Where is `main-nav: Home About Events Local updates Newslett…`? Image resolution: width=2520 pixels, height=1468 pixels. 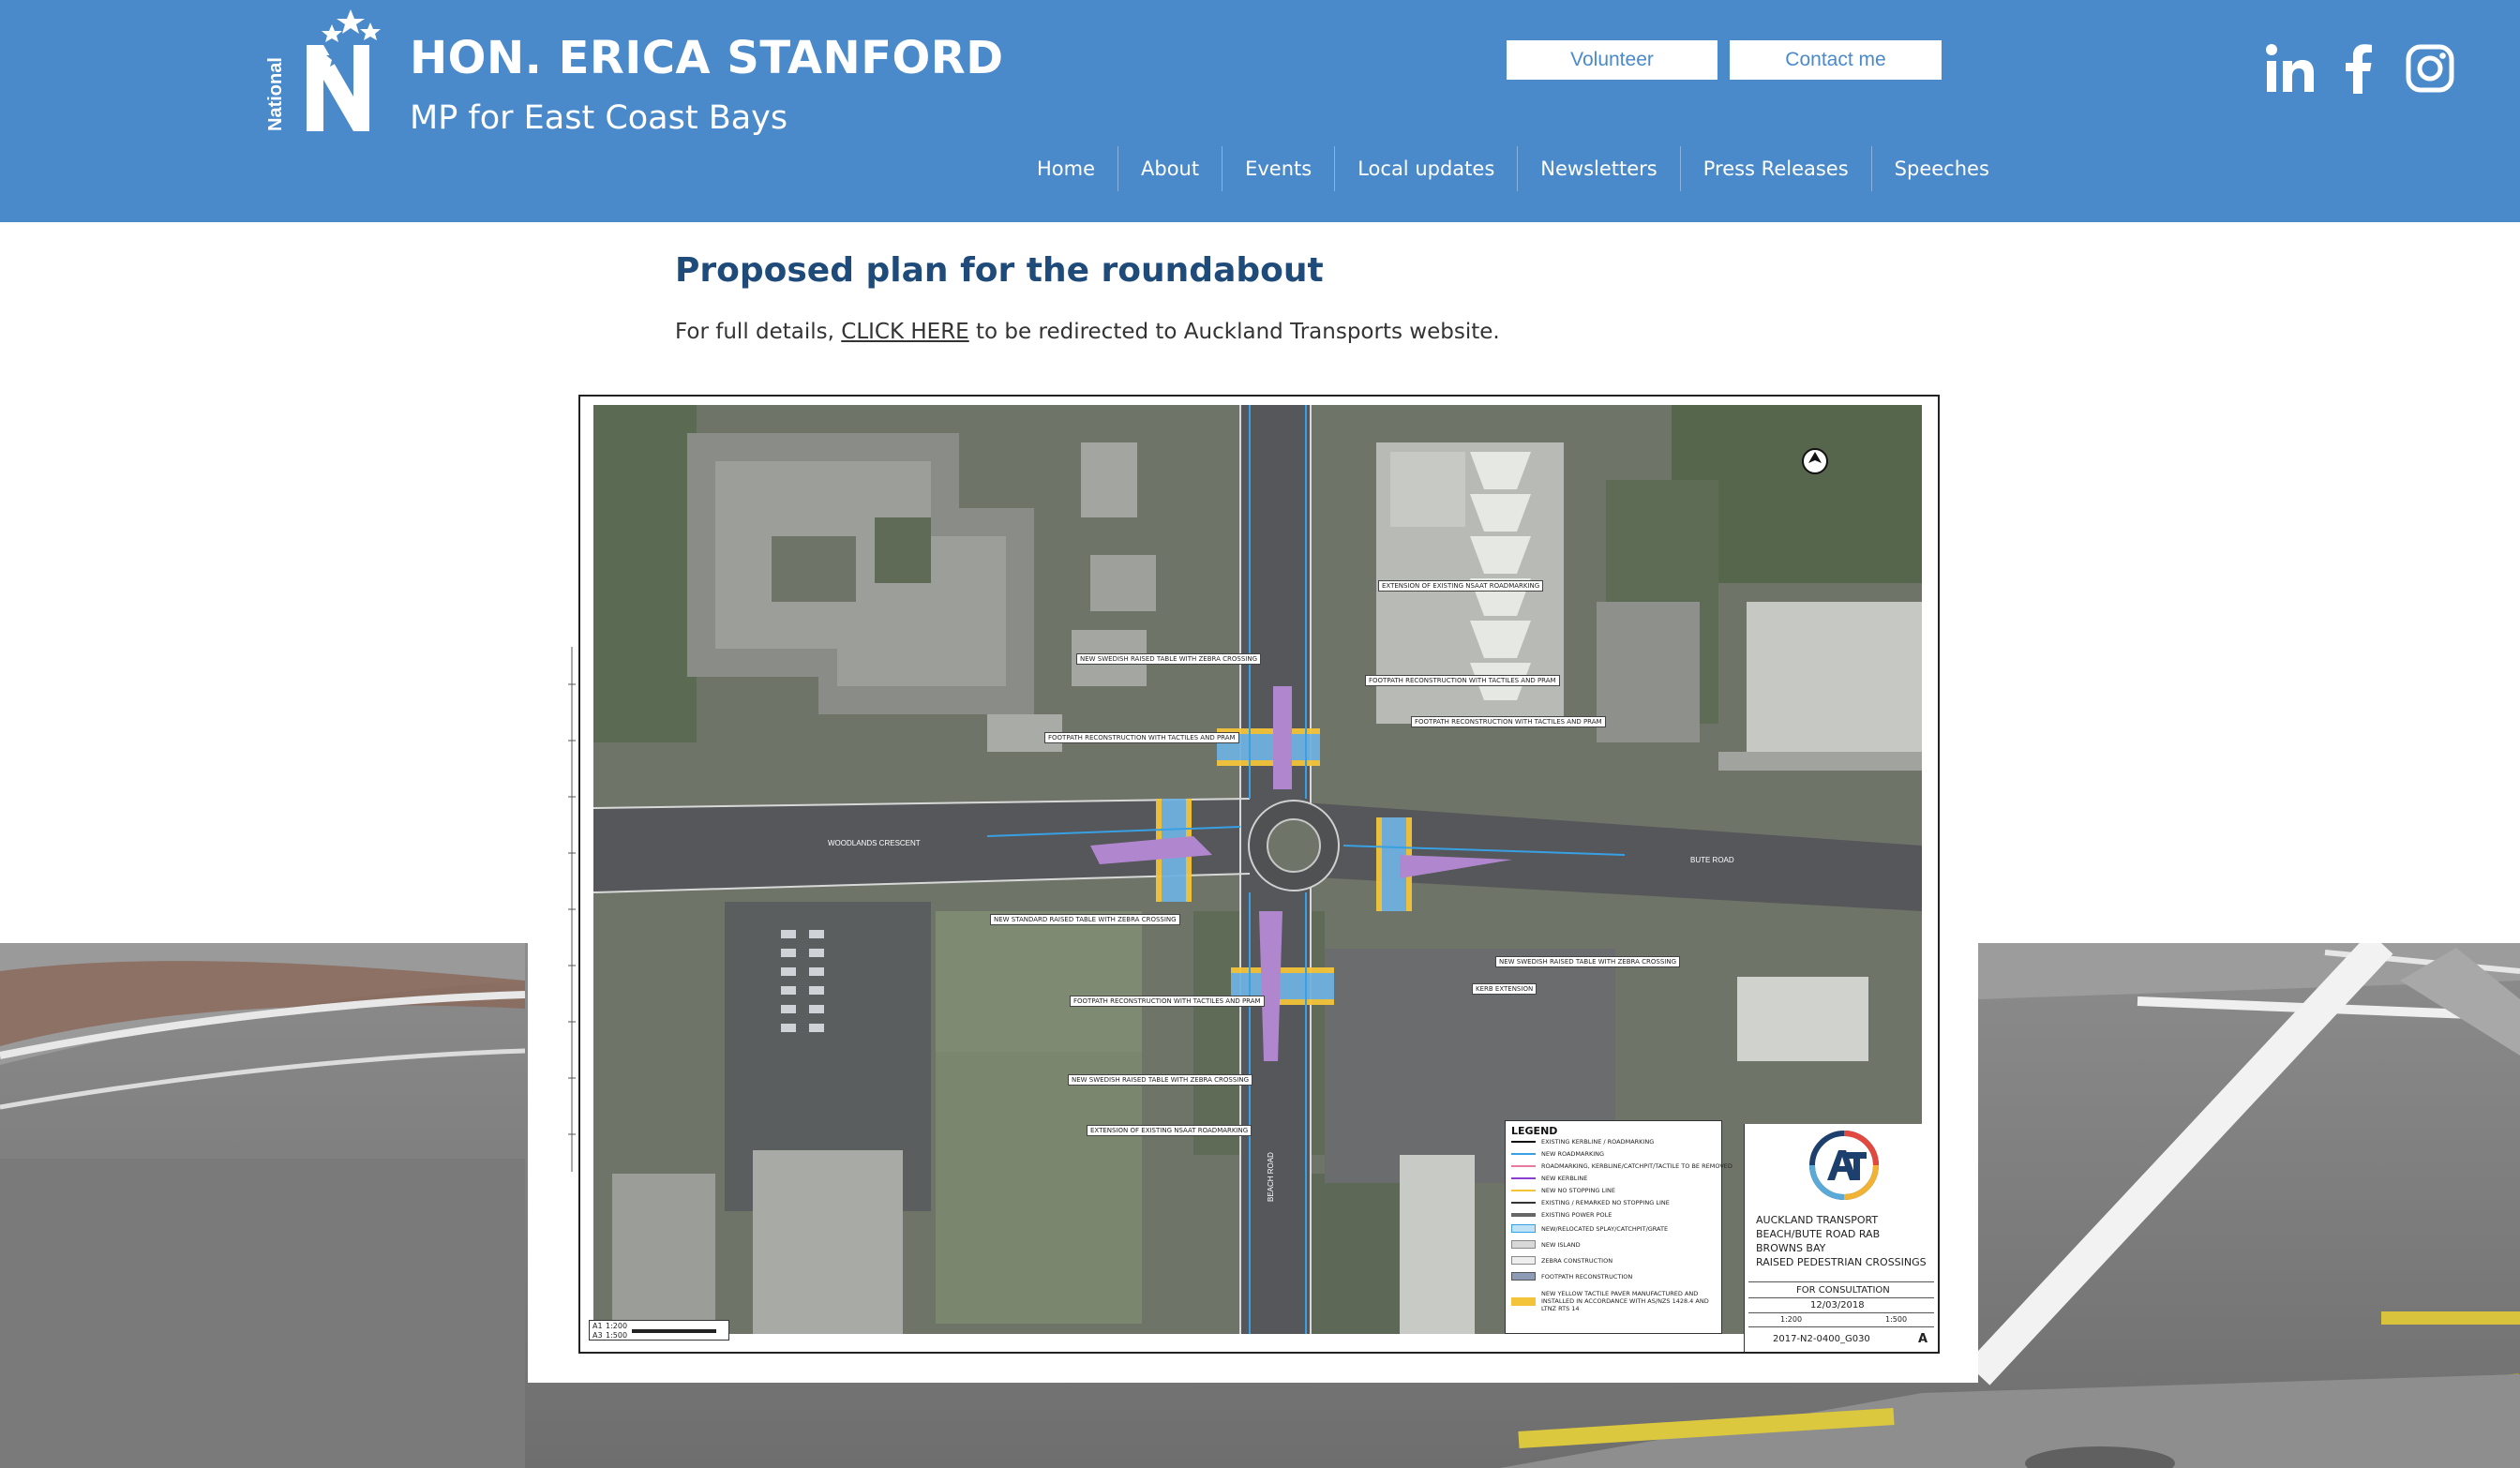
main-nav: Home About Events Local updates Newslett… is located at coordinates (1513, 168).